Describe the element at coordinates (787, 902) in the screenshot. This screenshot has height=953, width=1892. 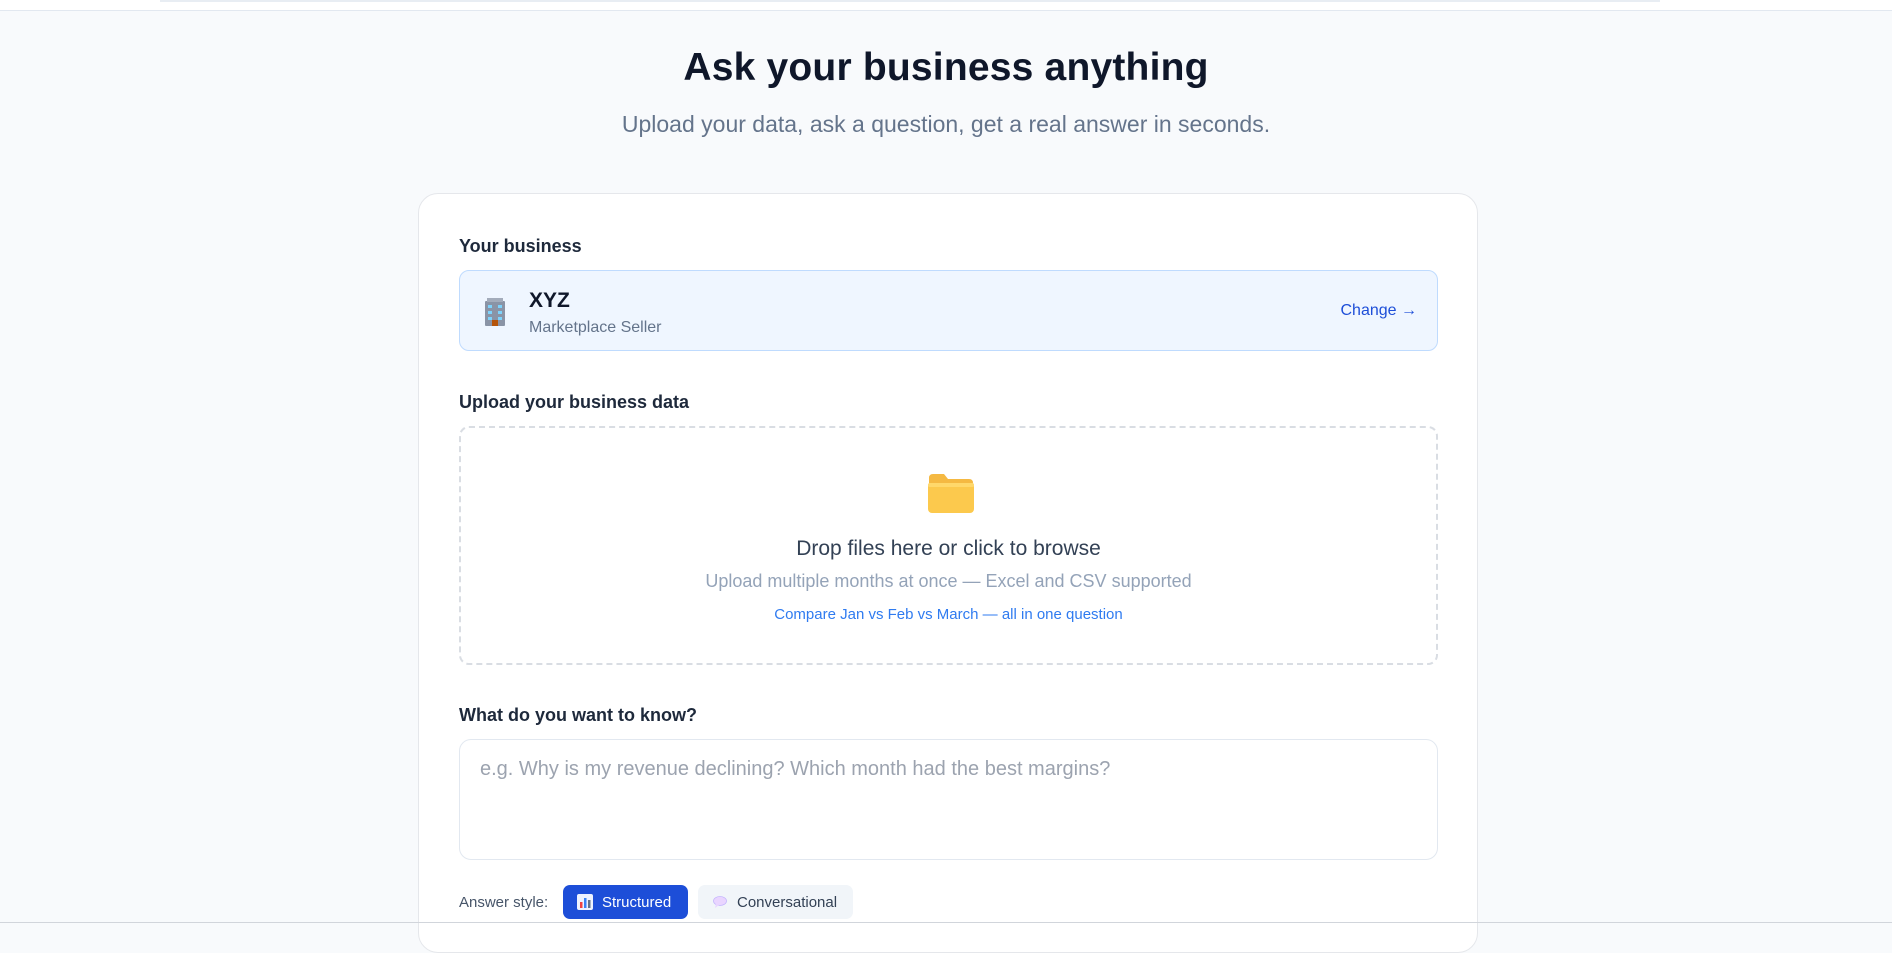
I see `conversational-style-label: Conversational` at that location.